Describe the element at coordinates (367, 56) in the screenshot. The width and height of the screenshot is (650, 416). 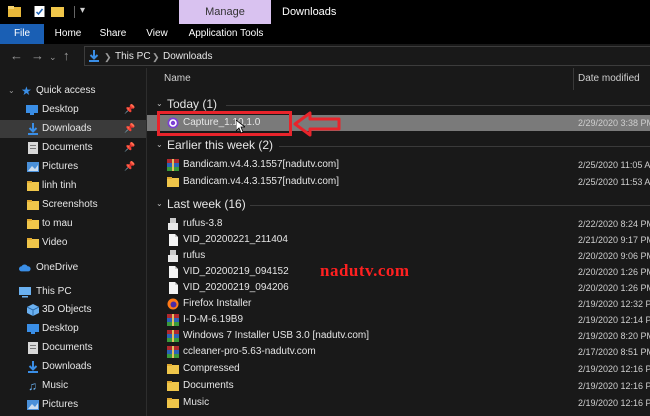
I see `address-bar: ❯ This PC ❯ Downloads` at that location.